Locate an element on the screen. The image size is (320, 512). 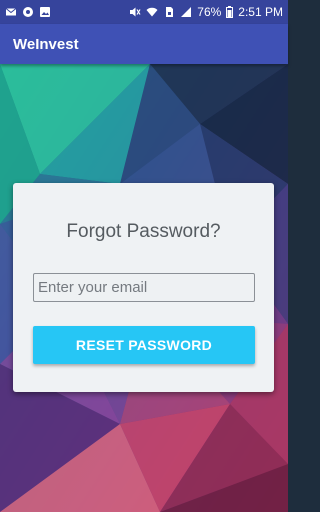
photo-notification-icon is located at coordinates (45, 12).